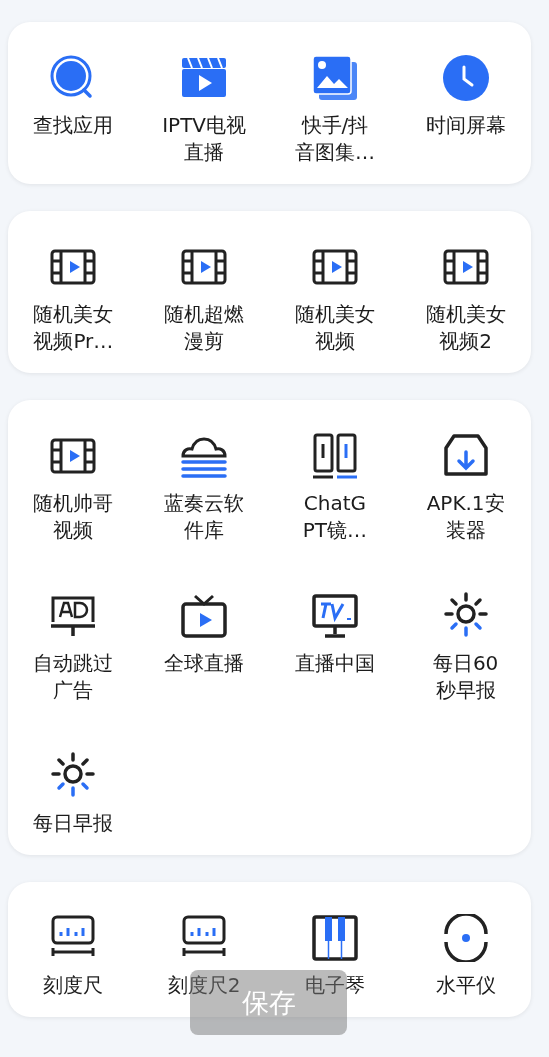 This screenshot has height=1057, width=549. Describe the element at coordinates (465, 677) in the screenshot. I see `shortcut-label: 每日60 秒早报` at that location.